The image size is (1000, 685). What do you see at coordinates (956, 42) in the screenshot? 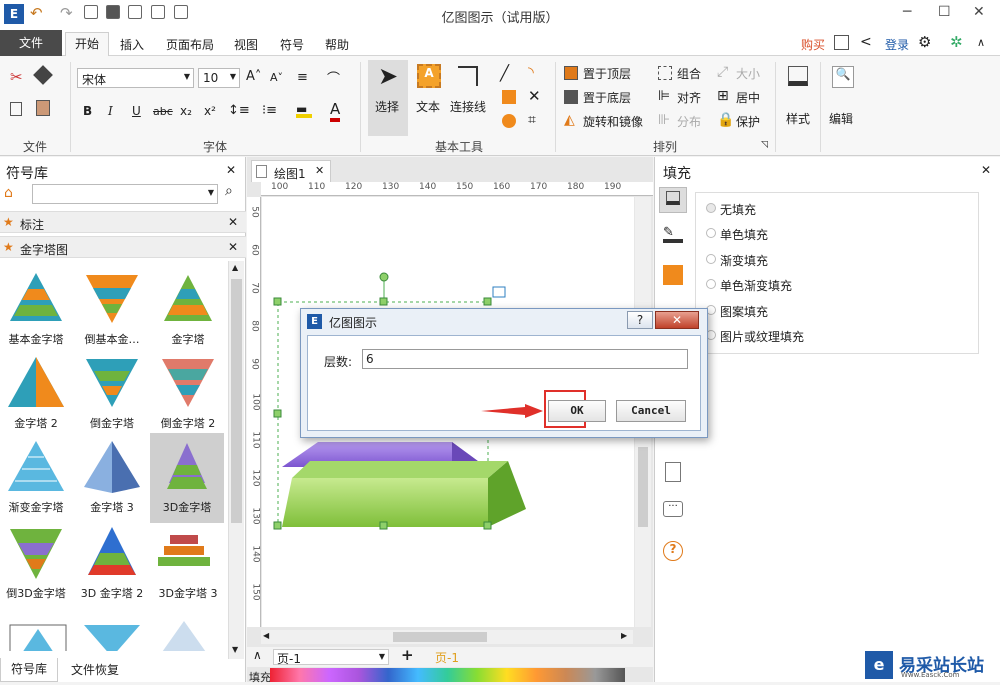
I see `theme-icon: ✲` at bounding box center [956, 42].